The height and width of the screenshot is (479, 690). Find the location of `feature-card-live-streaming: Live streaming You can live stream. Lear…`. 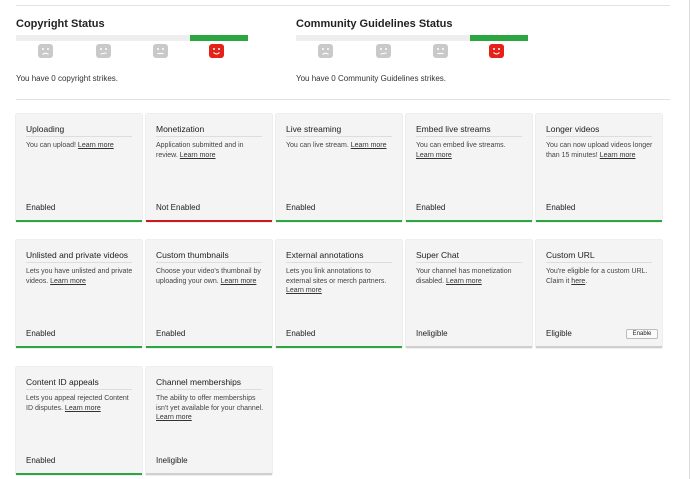

feature-card-live-streaming: Live streaming You can live stream. Lear… is located at coordinates (339, 168).